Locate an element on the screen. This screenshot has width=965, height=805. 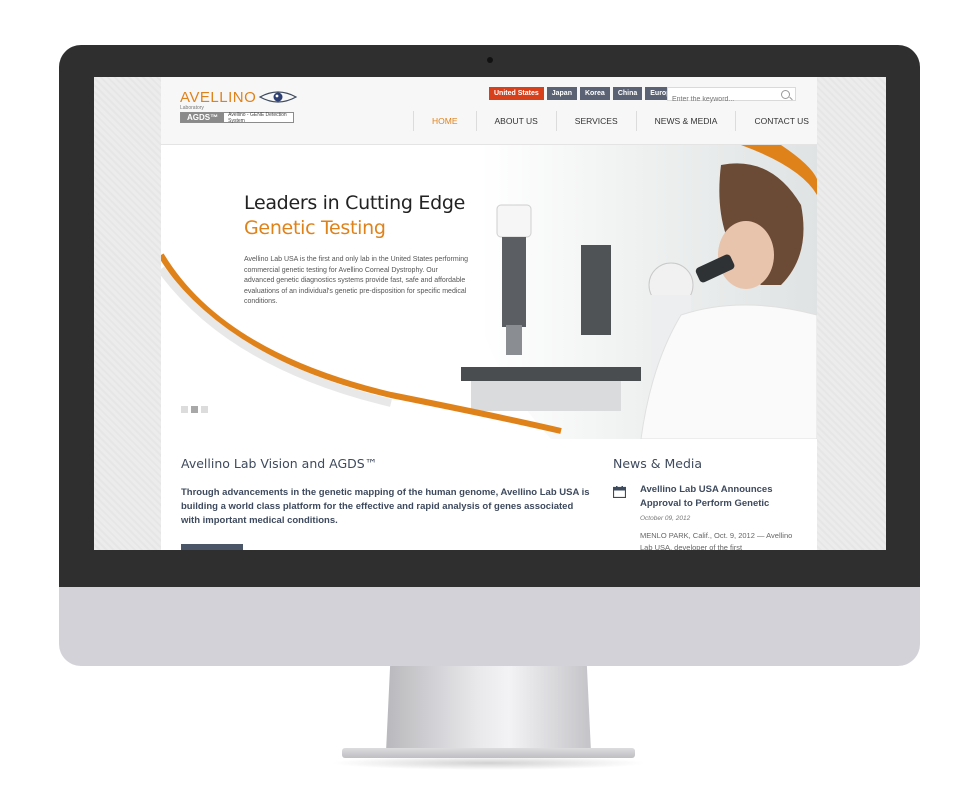
nav-news-media: NEWS & MEDIA is located at coordinates (685, 121).